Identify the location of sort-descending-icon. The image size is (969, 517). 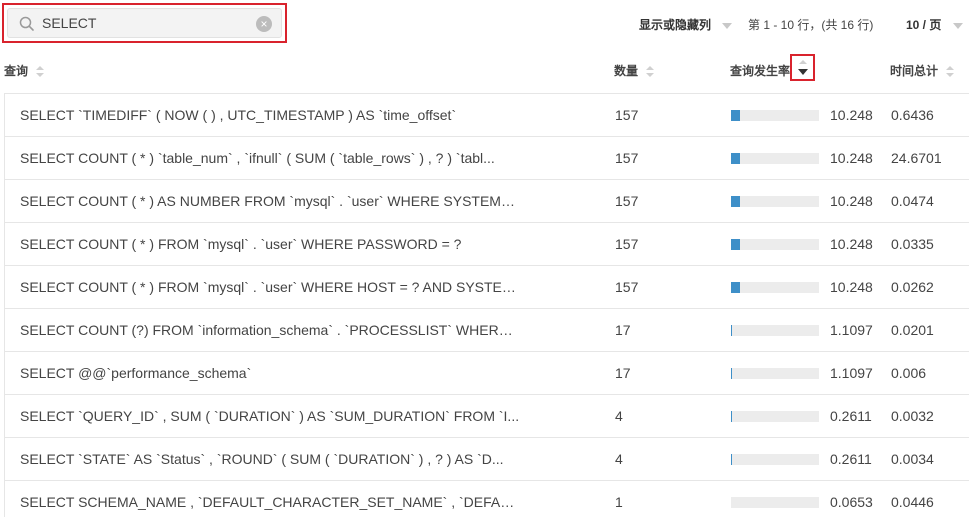
(802, 67).